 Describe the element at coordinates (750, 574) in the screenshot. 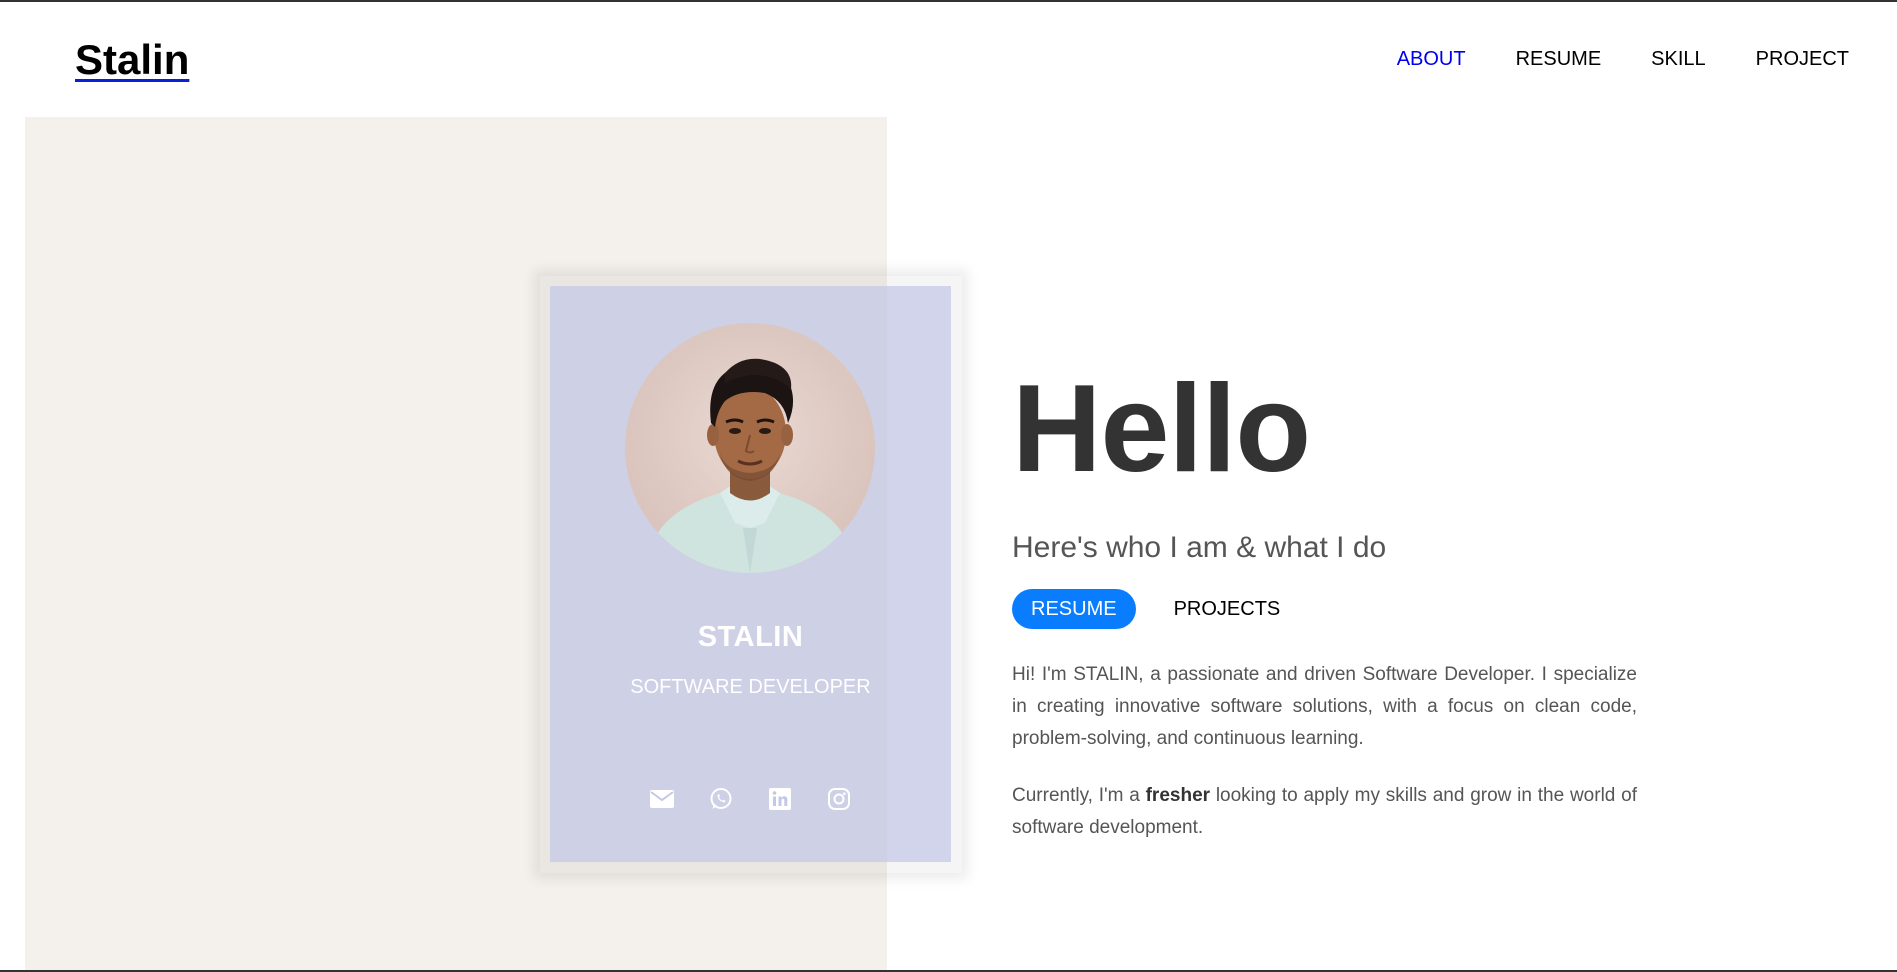

I see `profile-card: STALIN SOFTWARE DEVELOPER` at that location.